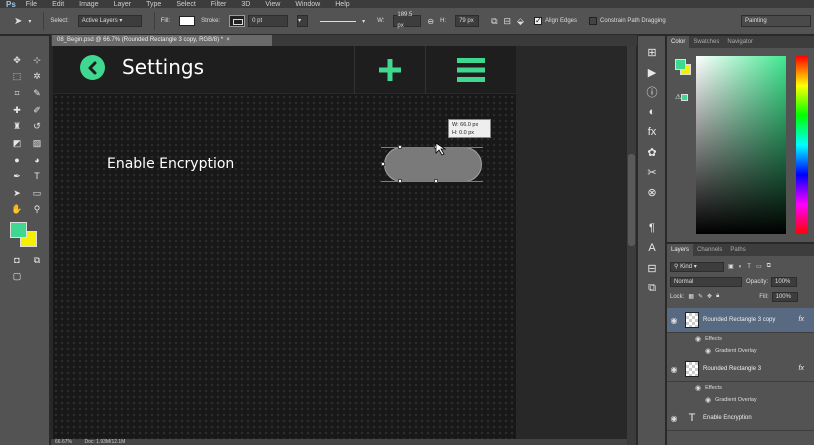 The image size is (814, 445). I want to click on info-panel-icon: ⓘ, so click(652, 92).